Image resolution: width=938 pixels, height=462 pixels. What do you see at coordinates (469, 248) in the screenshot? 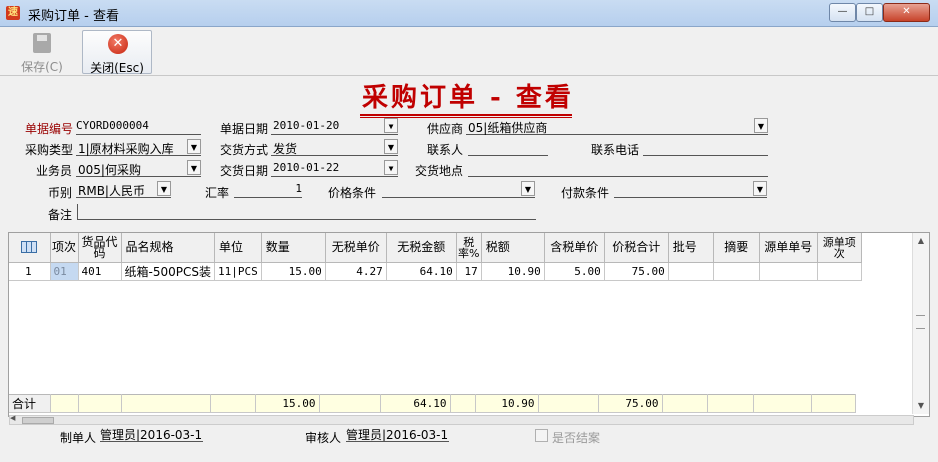
I see `col-tax-rate: 税率%` at bounding box center [469, 248].